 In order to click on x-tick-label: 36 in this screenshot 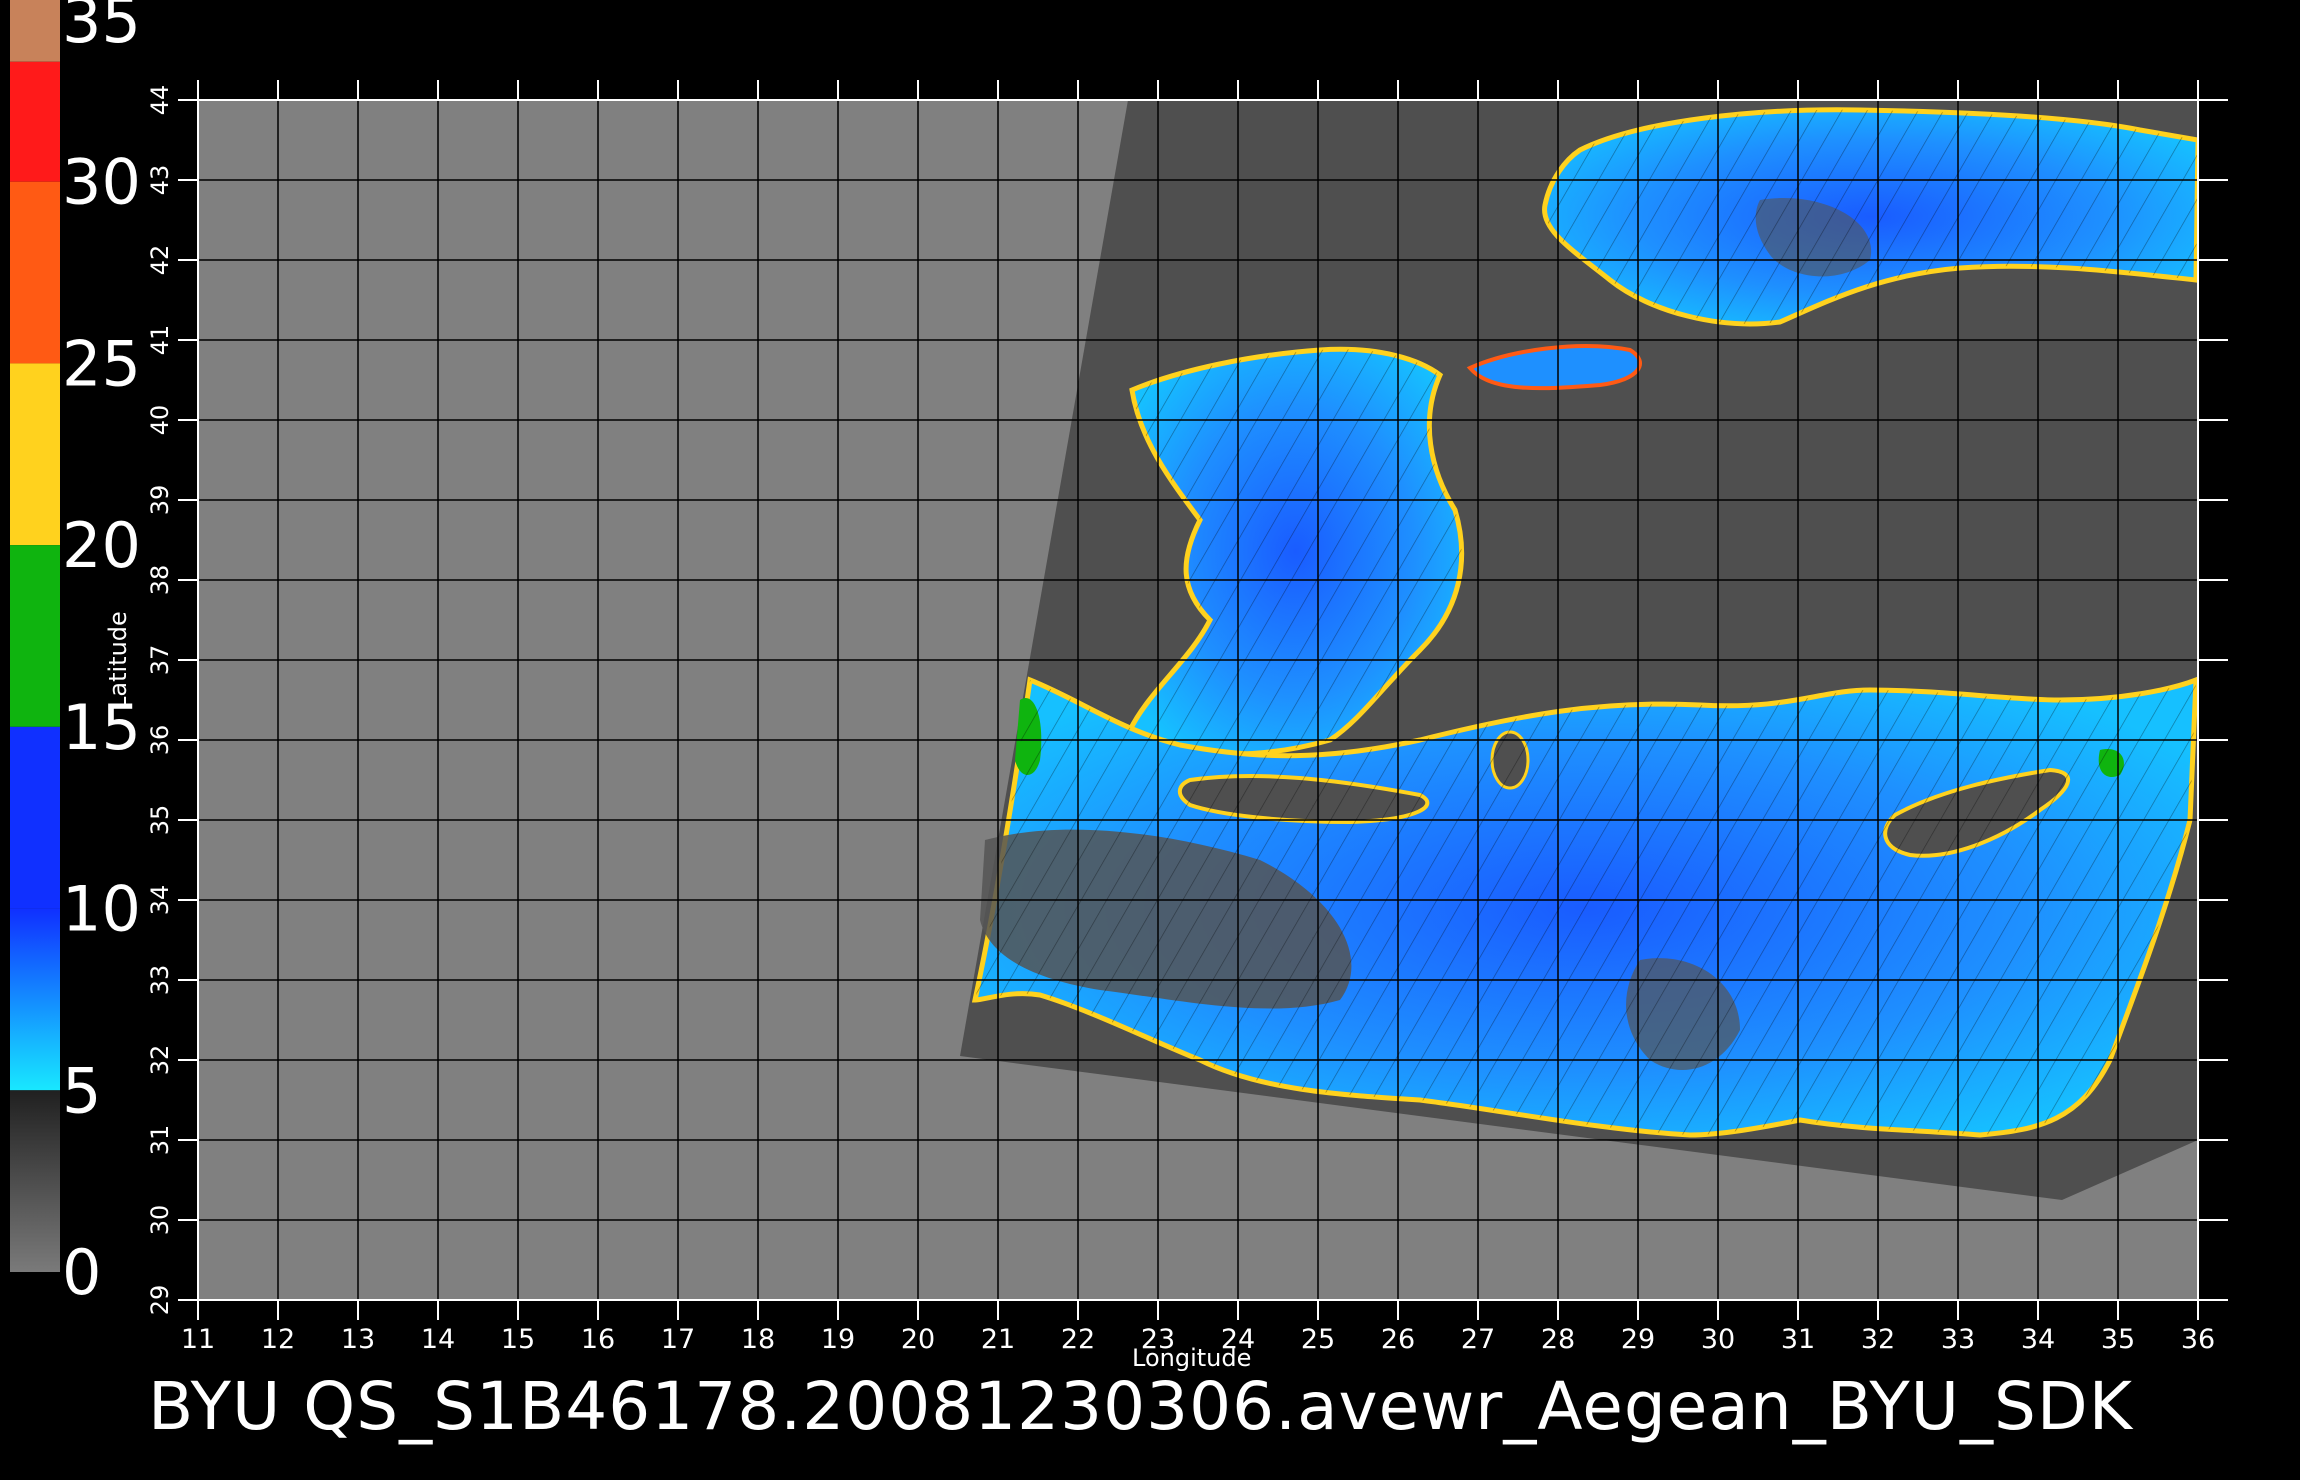, I will do `click(2198, 1339)`.